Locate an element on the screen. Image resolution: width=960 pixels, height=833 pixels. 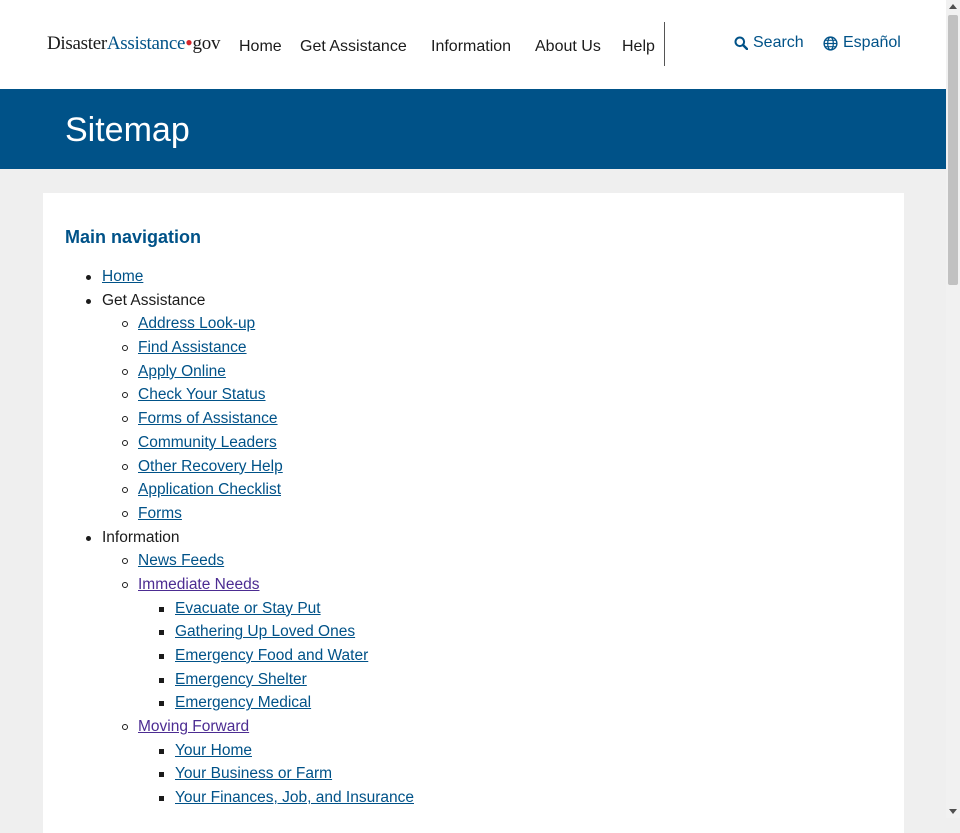
sitemap-link: Moving Forward is located at coordinates (193, 726).